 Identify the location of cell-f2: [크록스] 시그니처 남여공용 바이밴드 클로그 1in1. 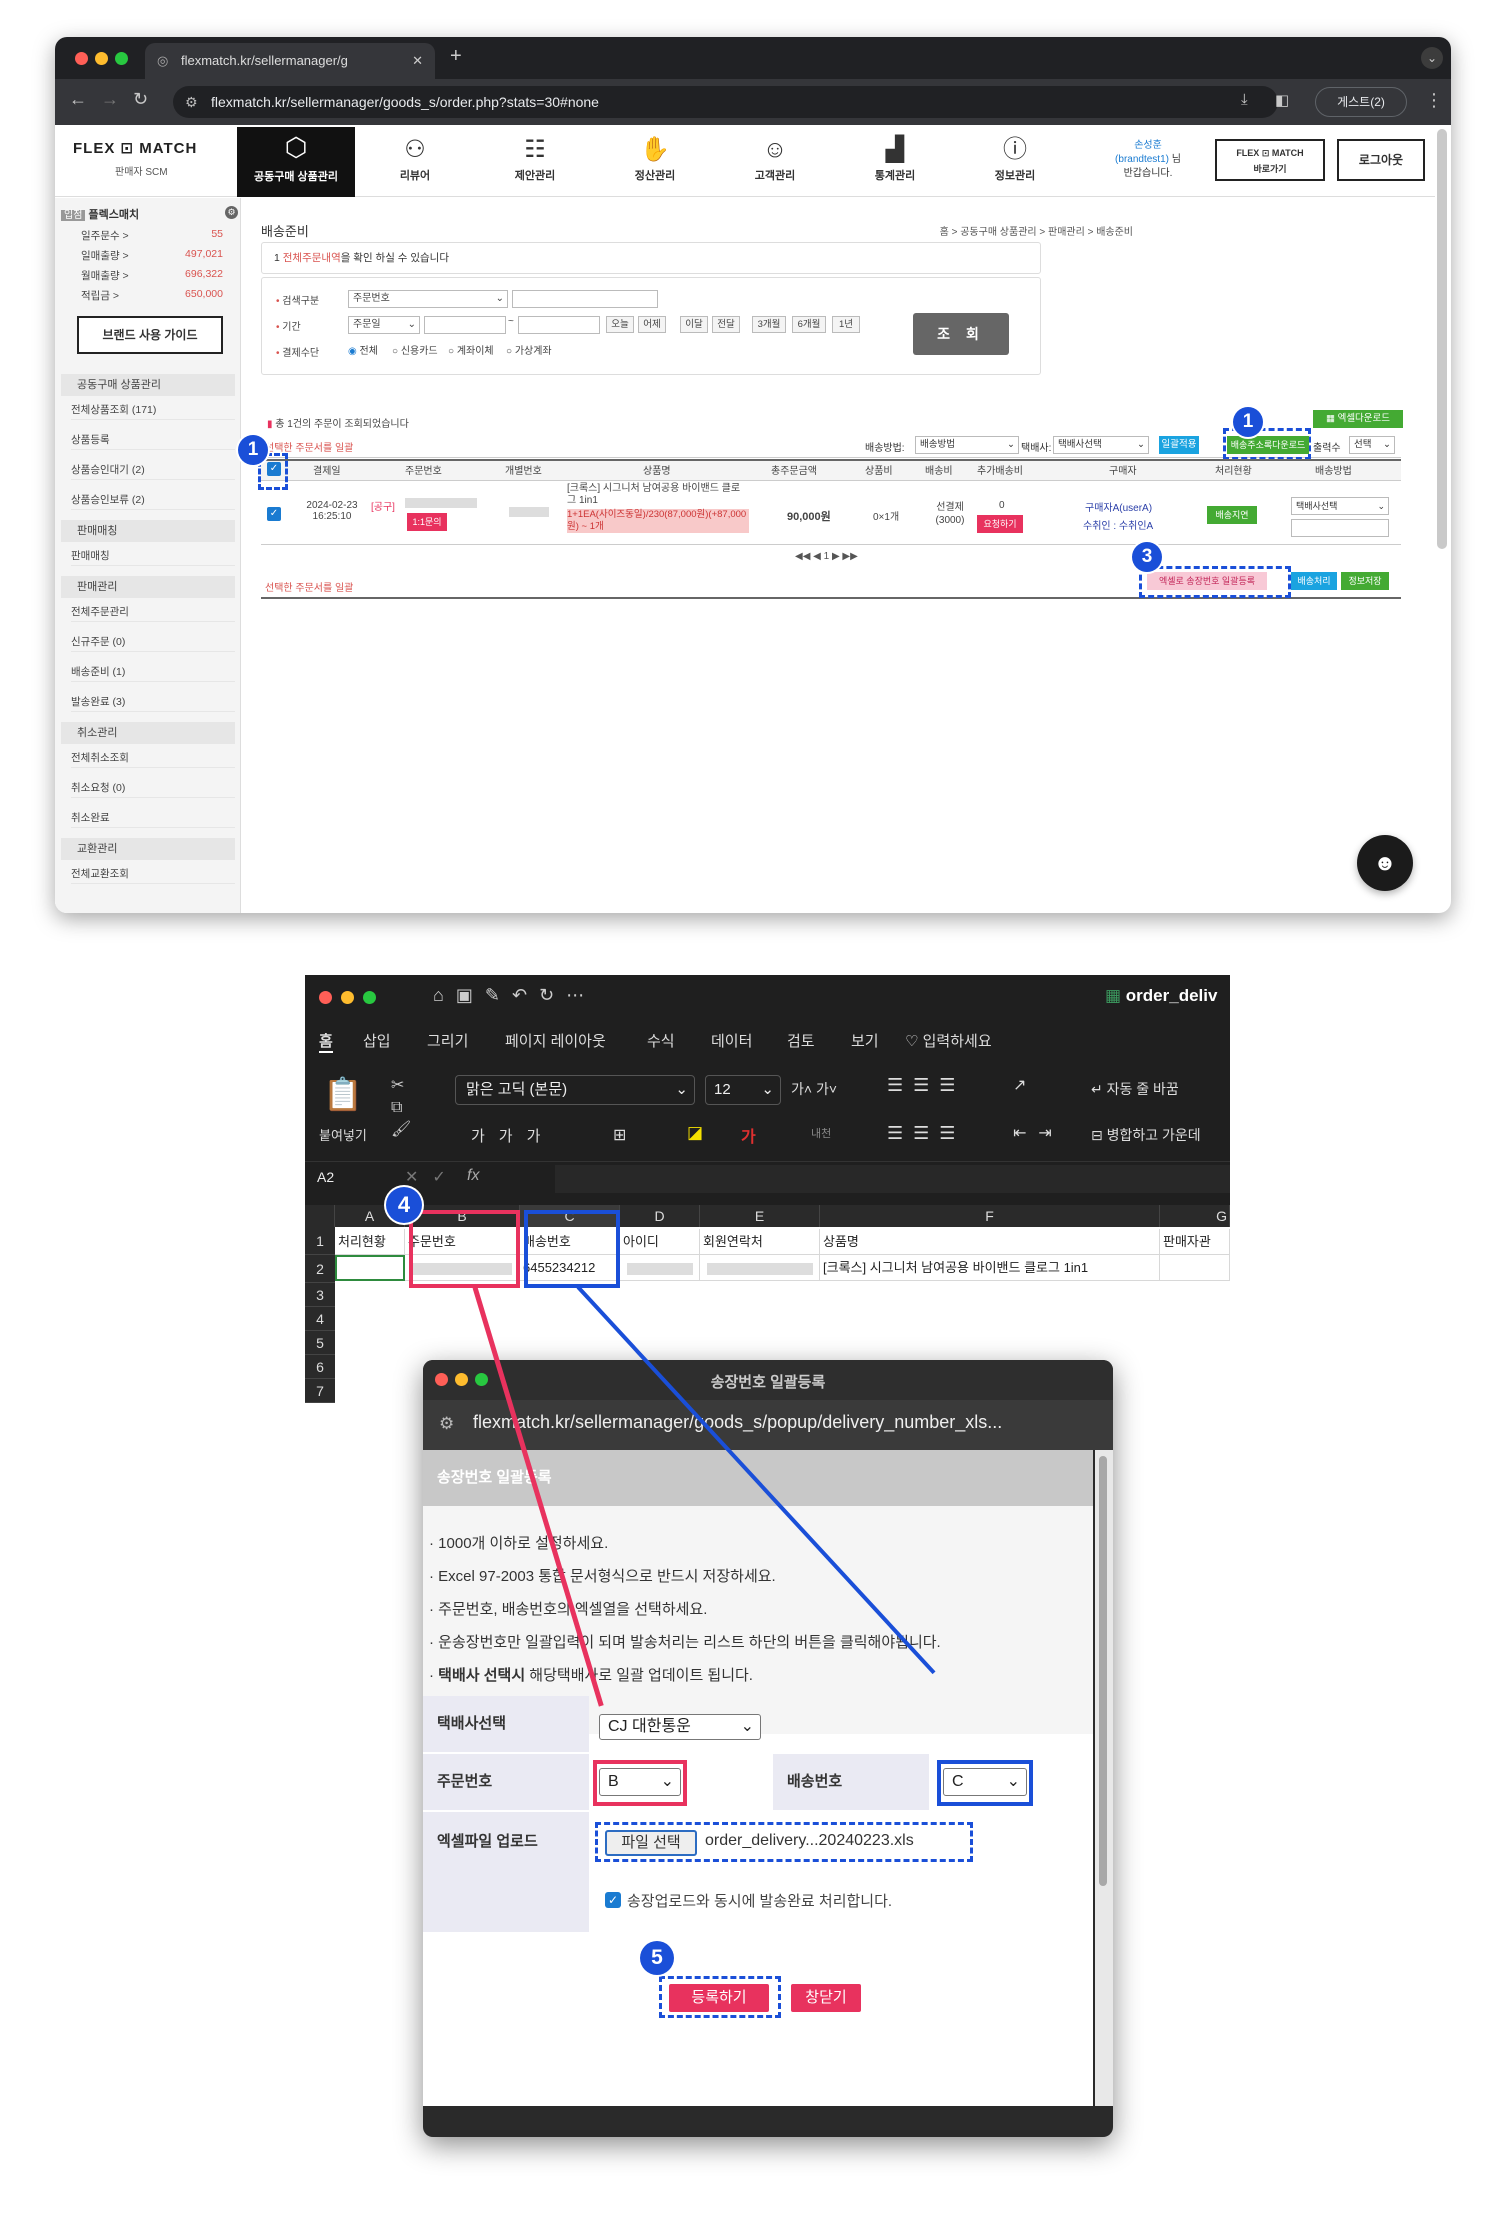
(990, 1268).